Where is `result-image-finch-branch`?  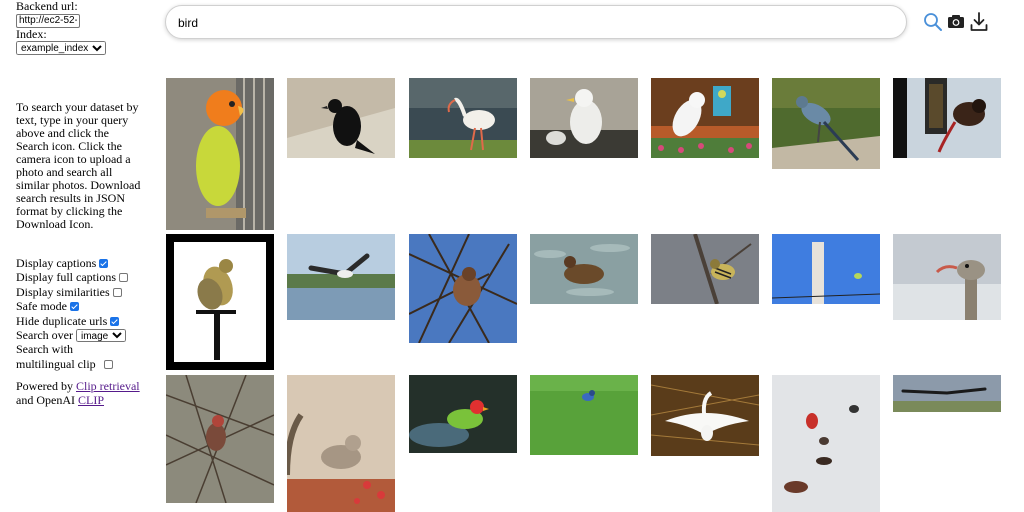
result-image-finch-branch is located at coordinates (705, 269).